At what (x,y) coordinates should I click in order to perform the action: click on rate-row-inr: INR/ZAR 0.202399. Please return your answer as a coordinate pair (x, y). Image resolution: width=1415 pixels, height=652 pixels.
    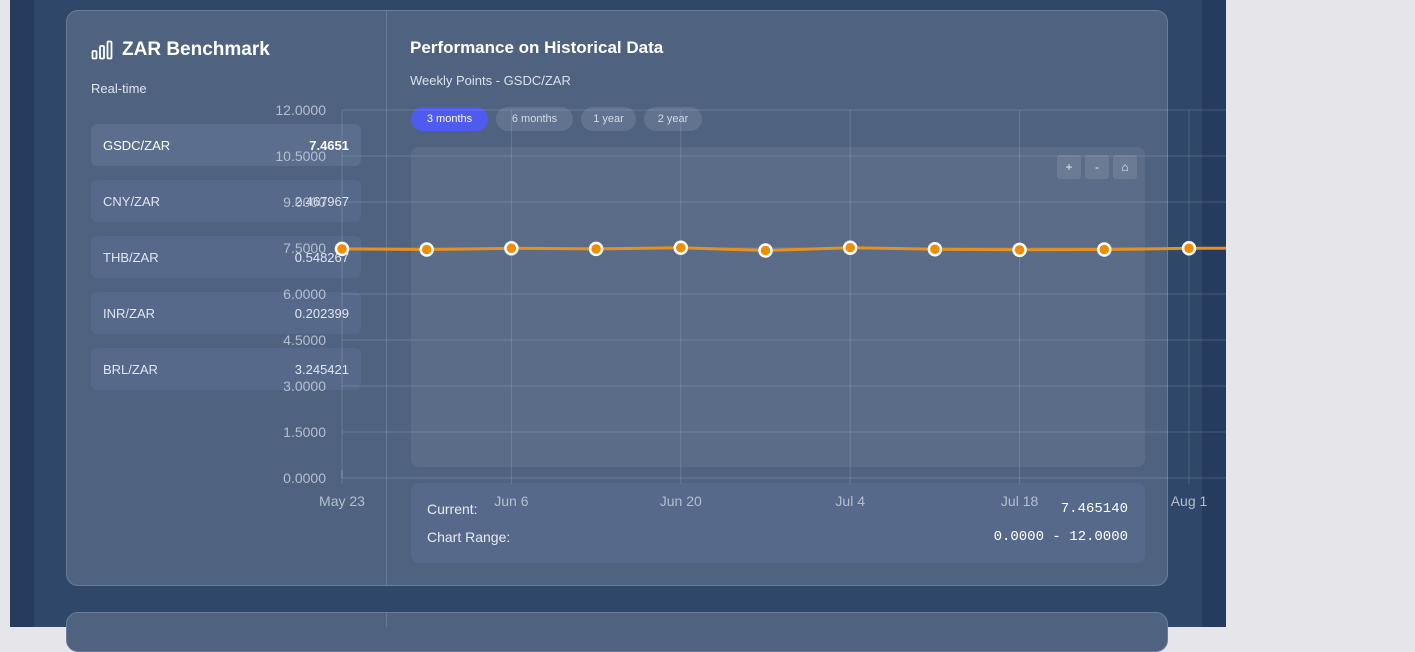
    Looking at the image, I should click on (226, 313).